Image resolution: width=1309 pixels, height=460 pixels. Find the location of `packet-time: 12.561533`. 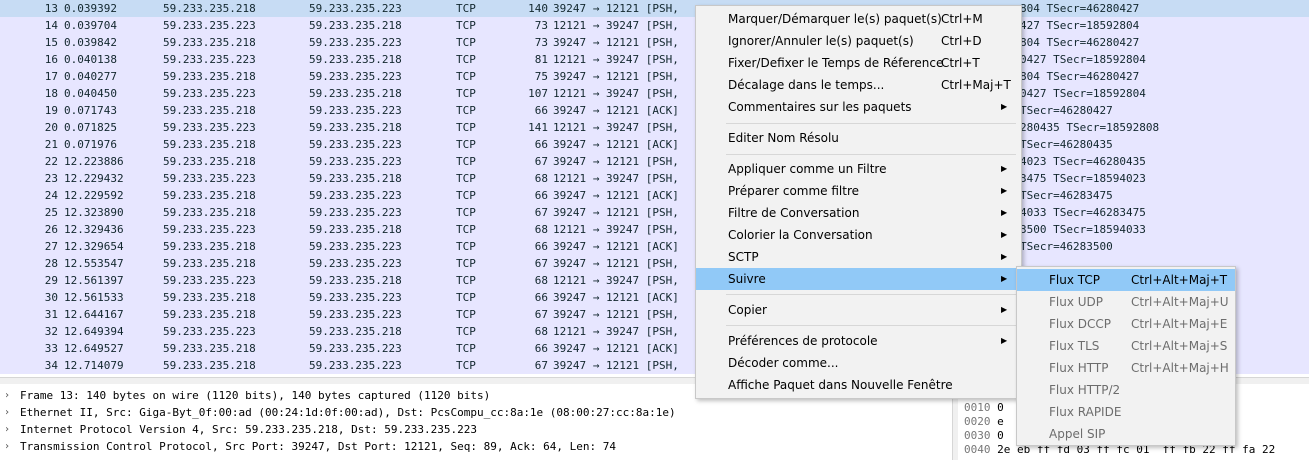

packet-time: 12.561533 is located at coordinates (94, 297).